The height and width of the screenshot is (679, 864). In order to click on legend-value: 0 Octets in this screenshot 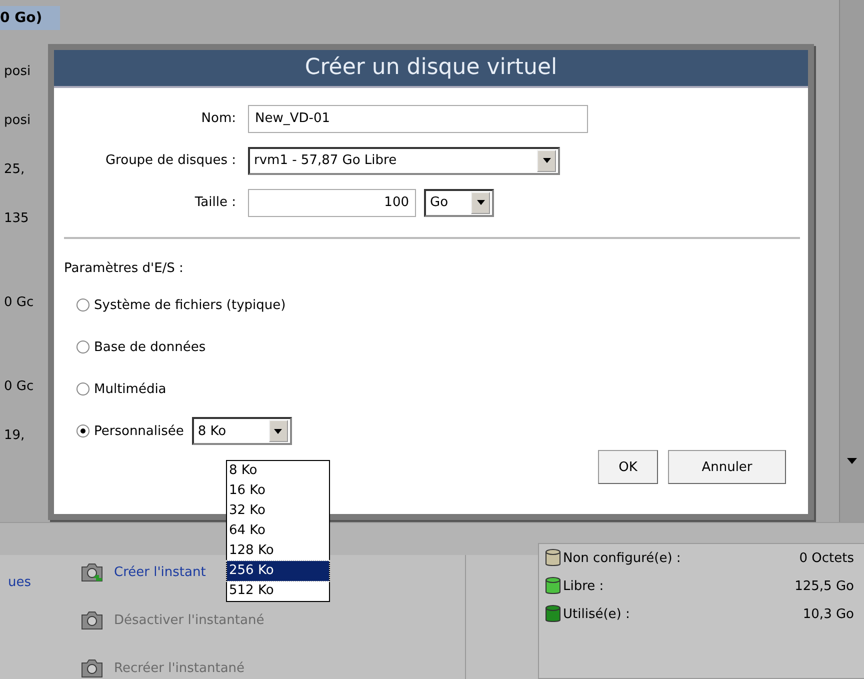, I will do `click(826, 558)`.